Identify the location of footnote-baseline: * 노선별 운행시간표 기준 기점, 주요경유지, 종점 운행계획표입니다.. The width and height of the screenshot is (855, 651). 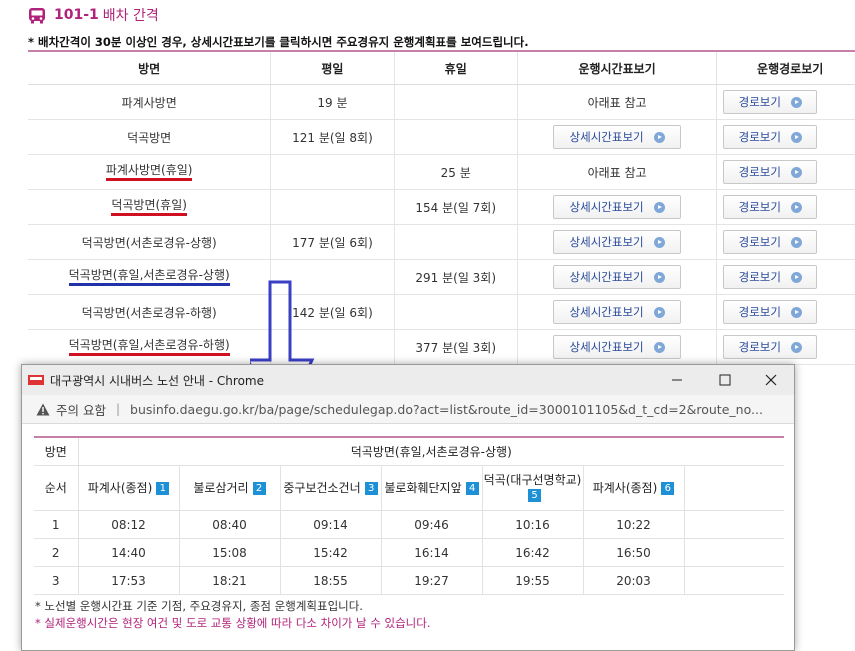
(199, 606).